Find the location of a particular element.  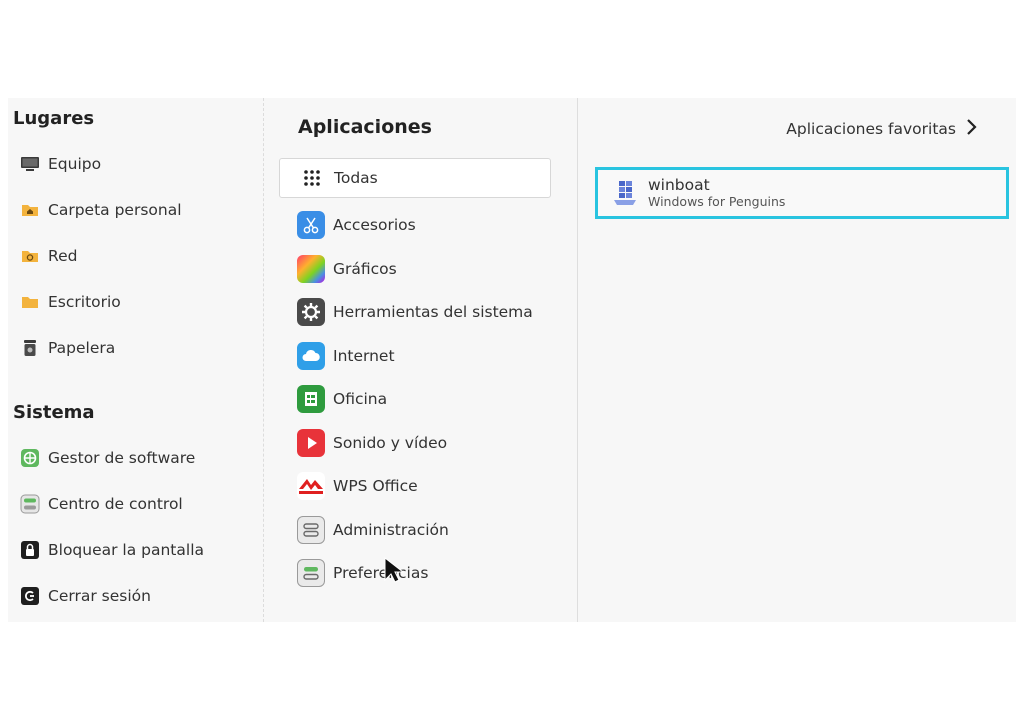

favorites-label: Aplicaciones favoritas is located at coordinates (871, 129).